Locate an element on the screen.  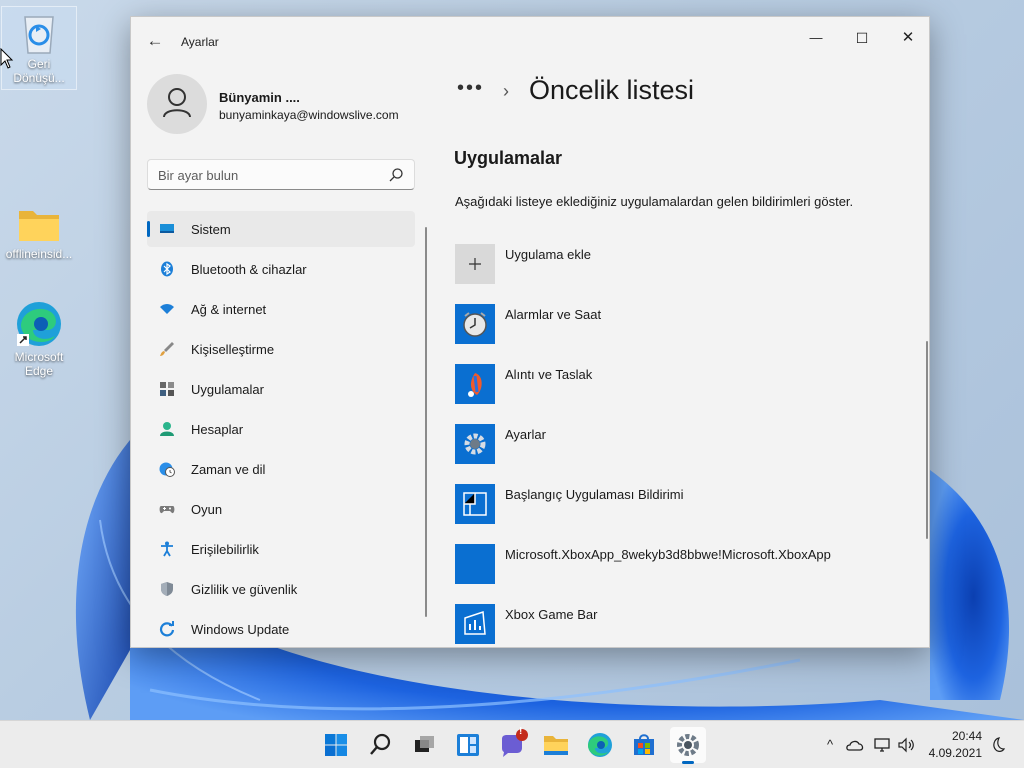
settings-search is located at coordinates (281, 174).